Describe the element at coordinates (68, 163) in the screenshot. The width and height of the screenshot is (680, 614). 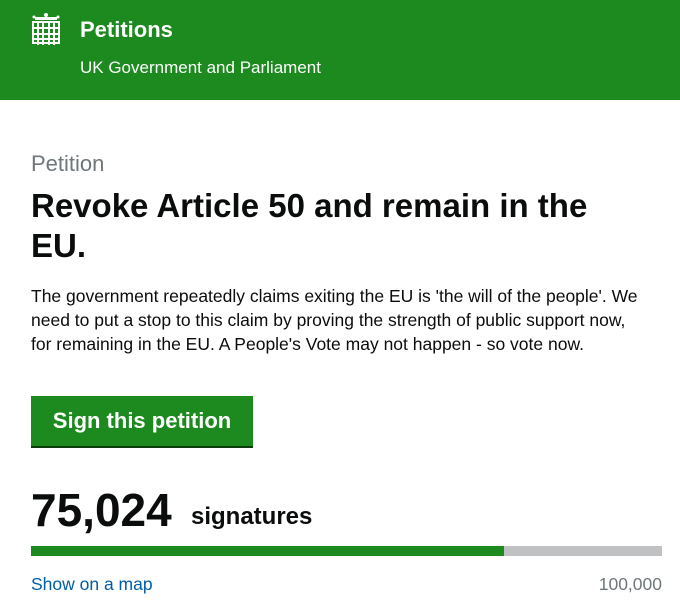
I see `petition-eyebrow: Petition` at that location.